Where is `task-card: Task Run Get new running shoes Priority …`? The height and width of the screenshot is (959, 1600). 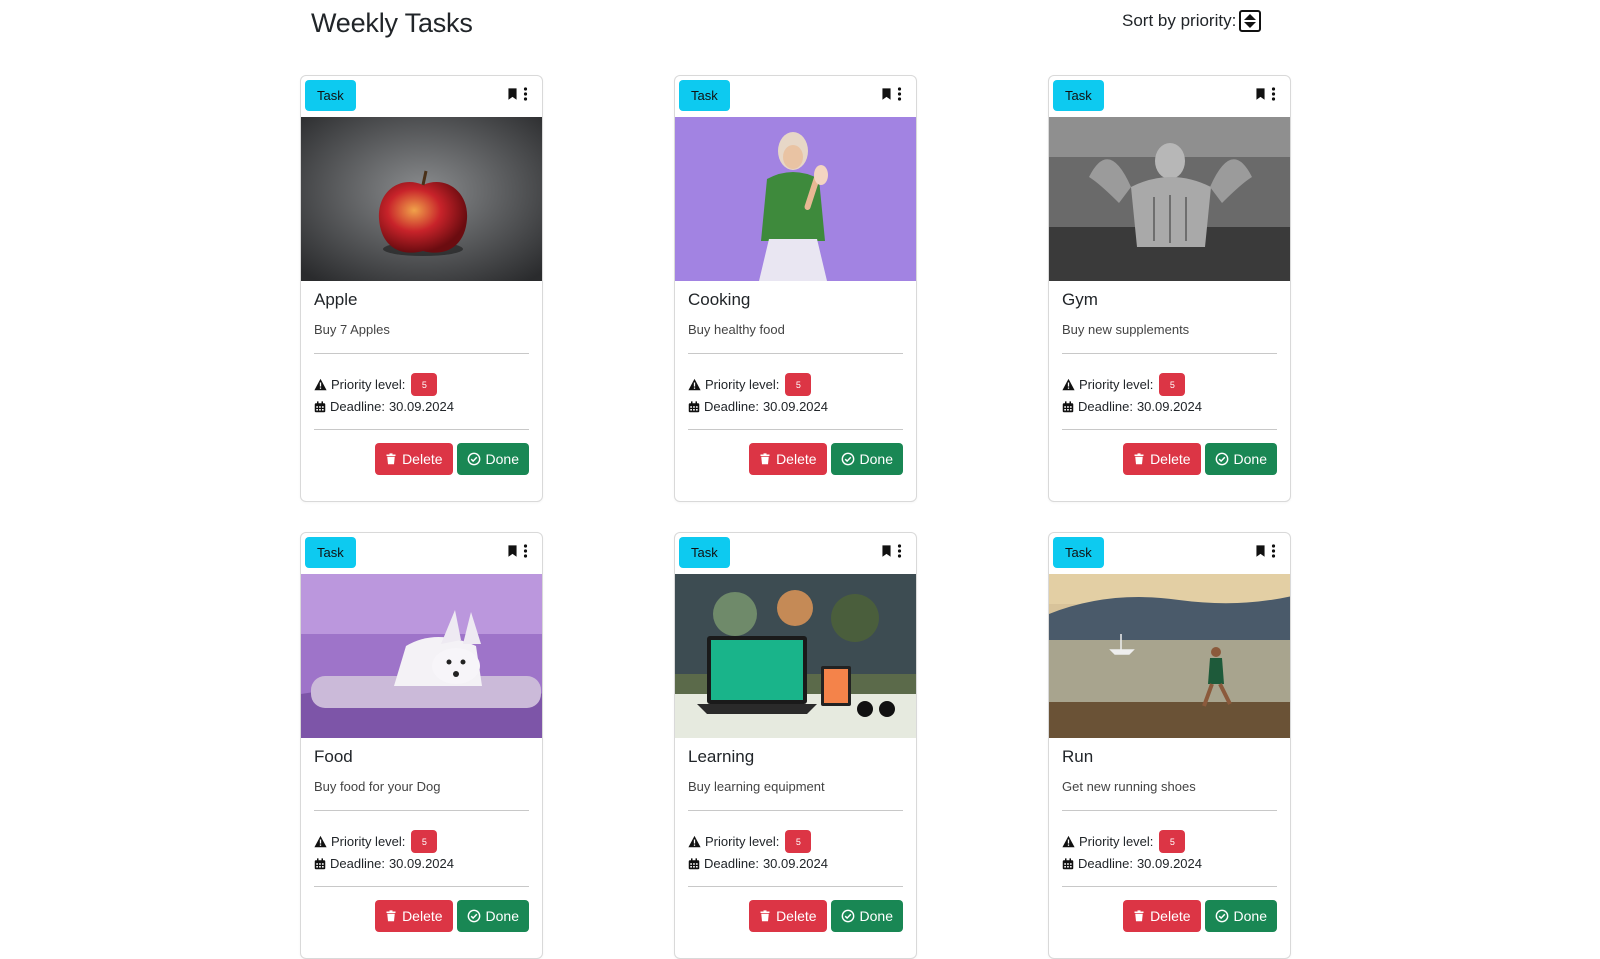 task-card: Task Run Get new running shoes Priority … is located at coordinates (1169, 745).